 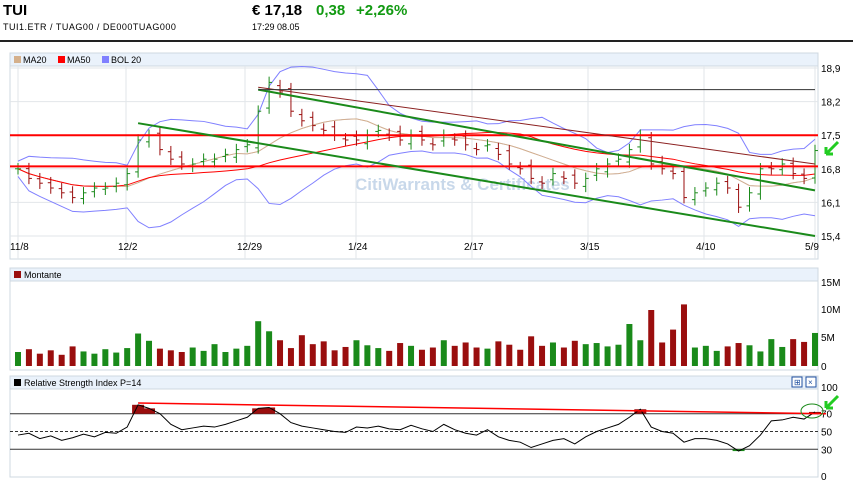 What do you see at coordinates (824, 477) in the screenshot?
I see `rsi-axis-label: 0` at bounding box center [824, 477].